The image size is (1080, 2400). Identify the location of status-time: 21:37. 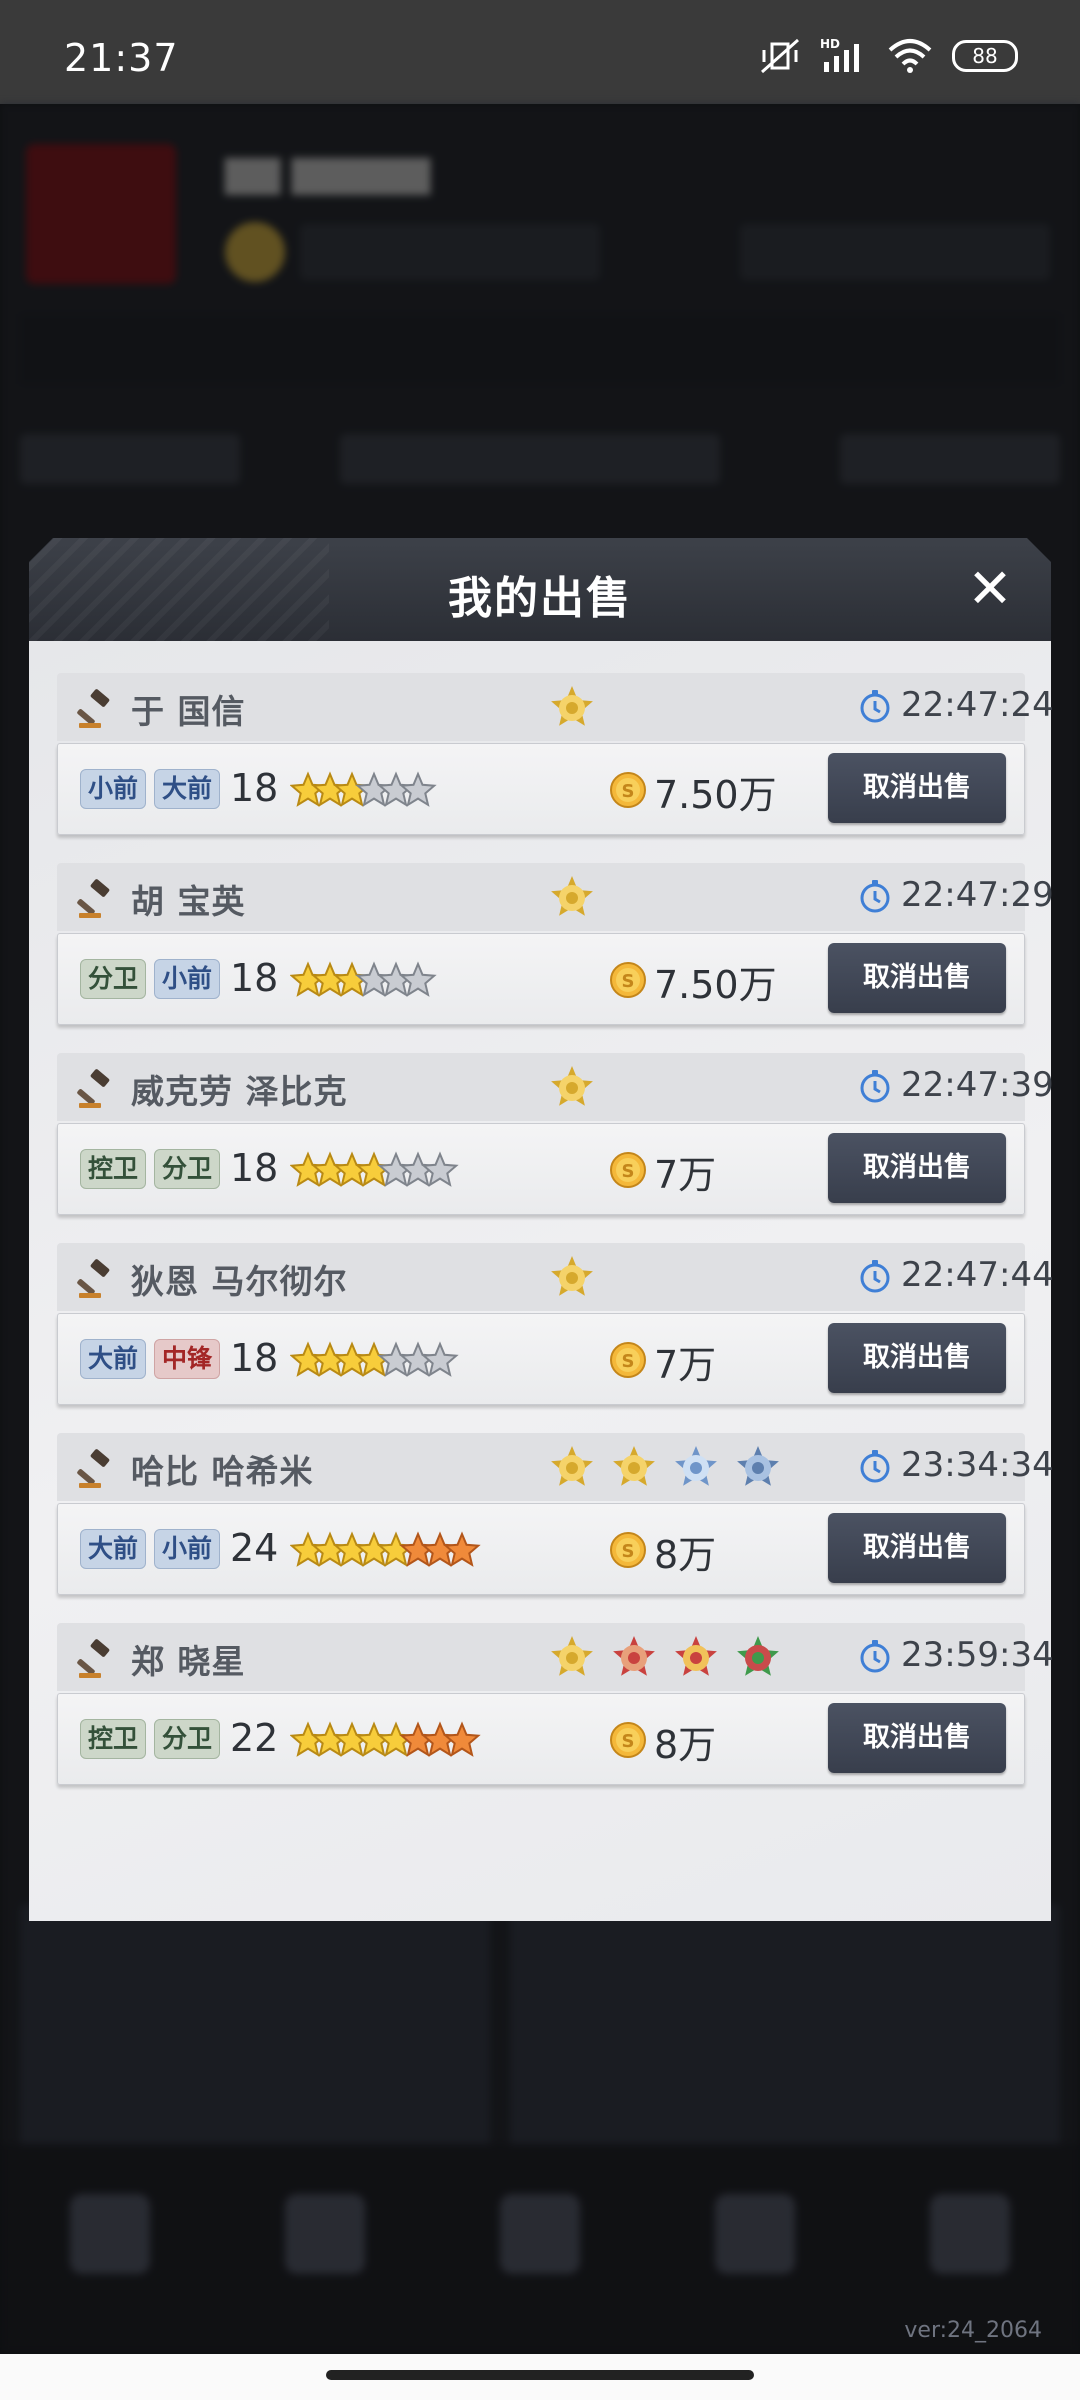
(121, 58).